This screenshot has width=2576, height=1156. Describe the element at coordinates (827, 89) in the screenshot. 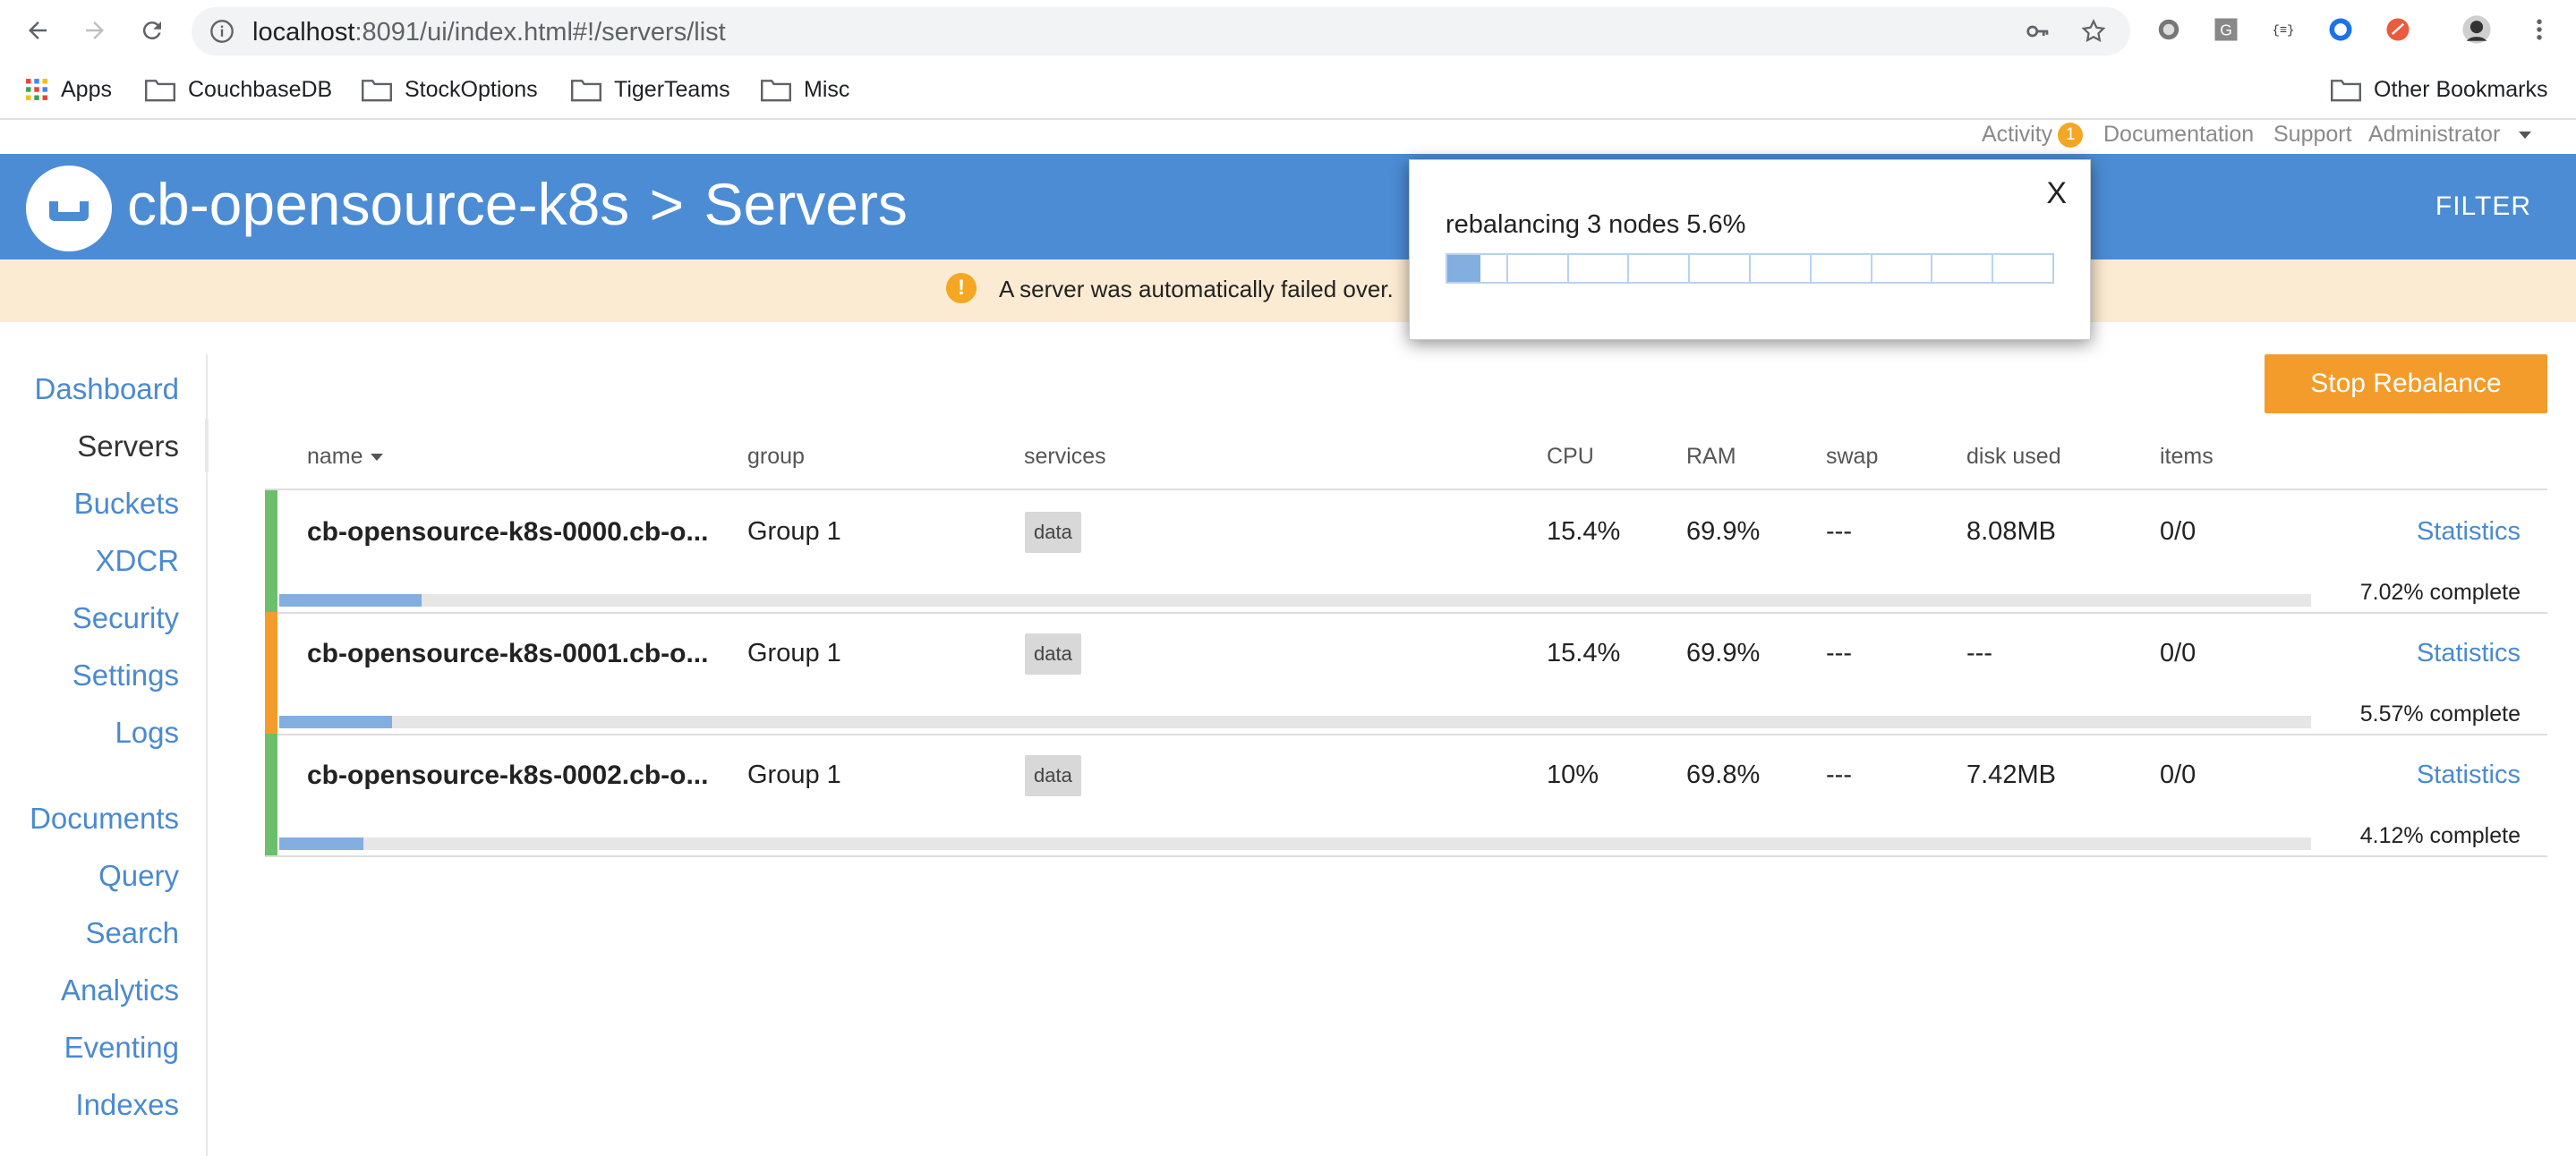

I see `bookmark-label: Misc` at that location.